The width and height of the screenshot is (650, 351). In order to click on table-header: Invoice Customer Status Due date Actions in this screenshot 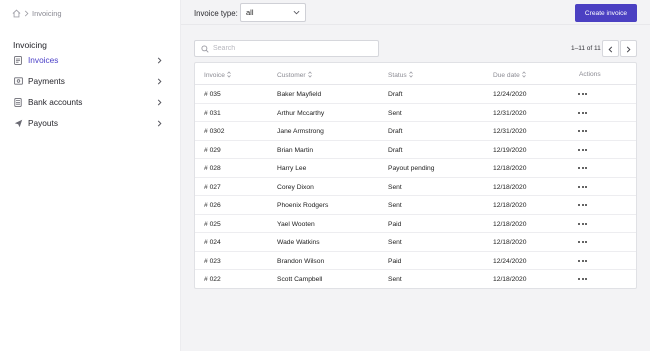, I will do `click(415, 74)`.